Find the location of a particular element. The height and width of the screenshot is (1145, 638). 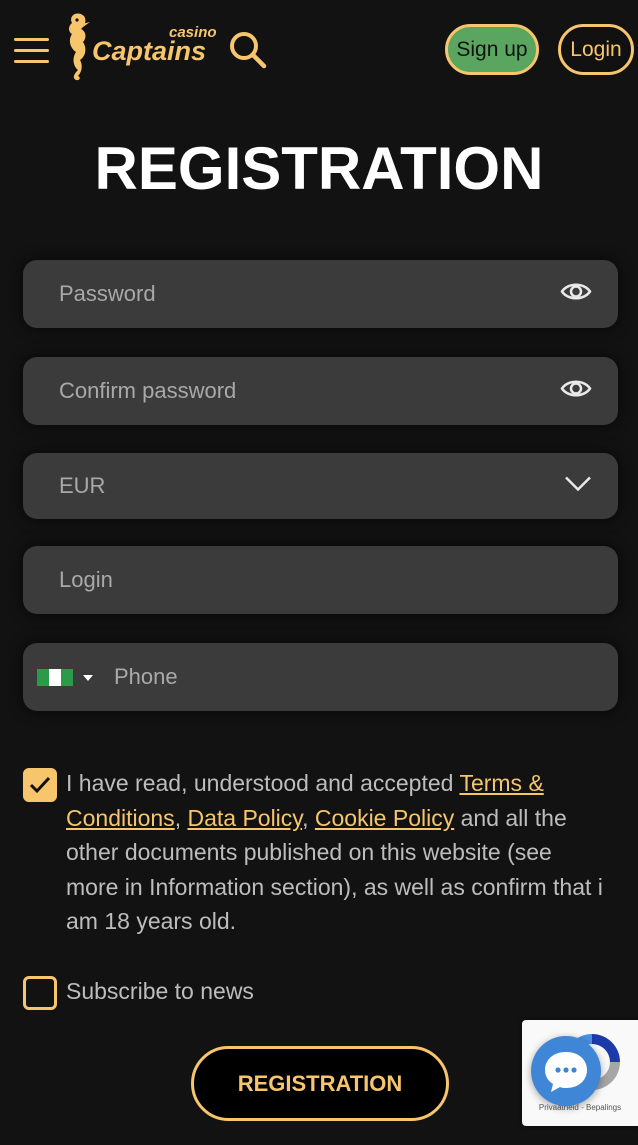

search-icon is located at coordinates (248, 50).